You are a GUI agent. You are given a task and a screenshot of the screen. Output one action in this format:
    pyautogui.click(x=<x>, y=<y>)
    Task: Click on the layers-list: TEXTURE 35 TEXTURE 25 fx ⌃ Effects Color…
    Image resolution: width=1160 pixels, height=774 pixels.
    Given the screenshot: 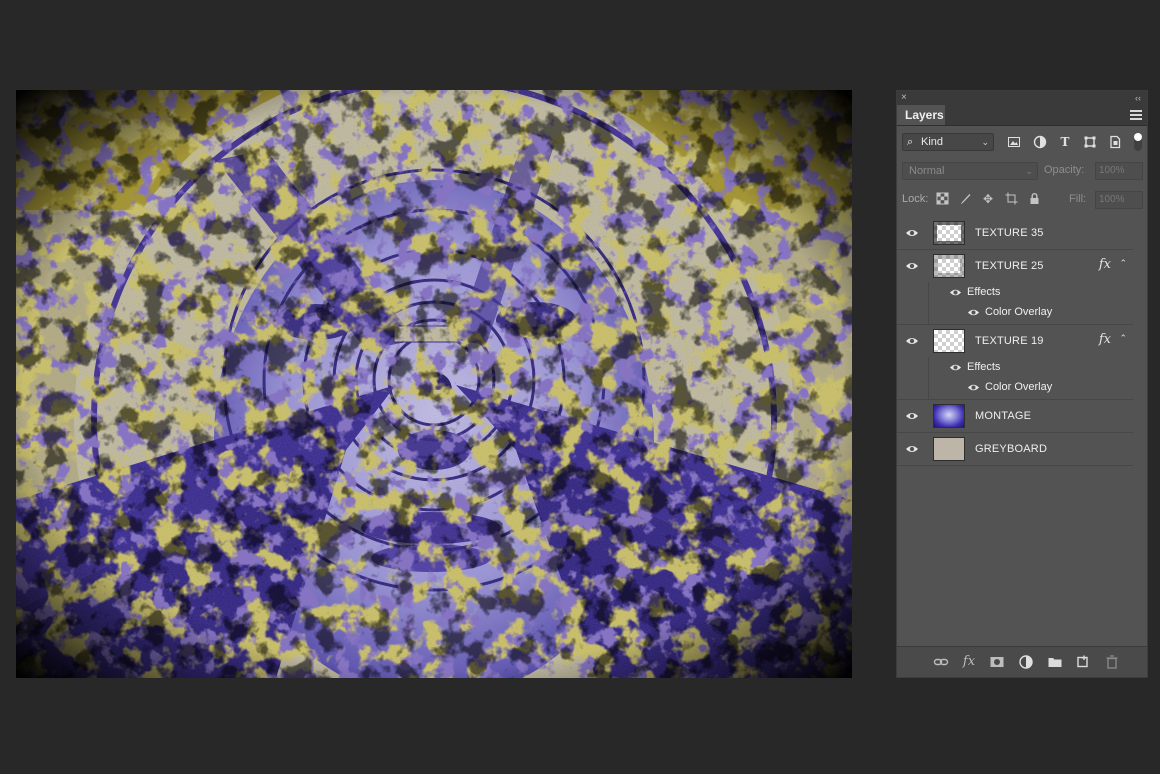 What is the action you would take?
    pyautogui.click(x=1015, y=341)
    